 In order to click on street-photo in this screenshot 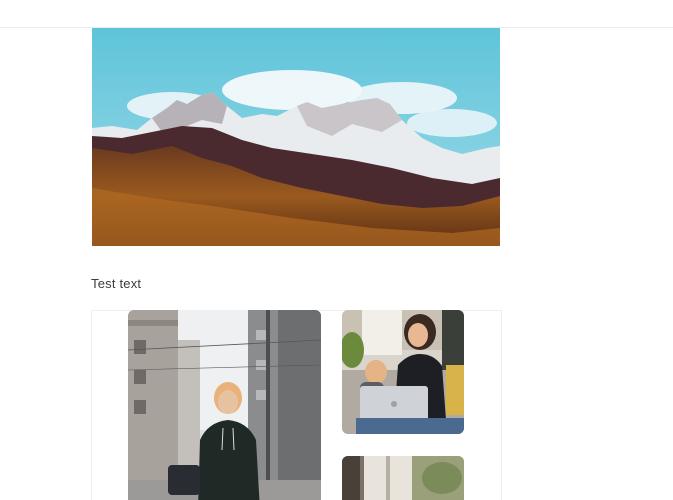, I will do `click(224, 405)`.